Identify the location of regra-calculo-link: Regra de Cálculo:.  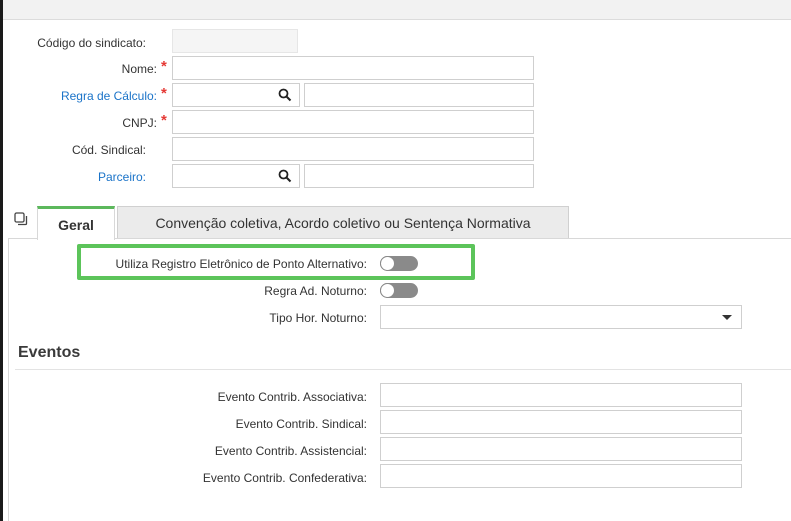
(109, 96).